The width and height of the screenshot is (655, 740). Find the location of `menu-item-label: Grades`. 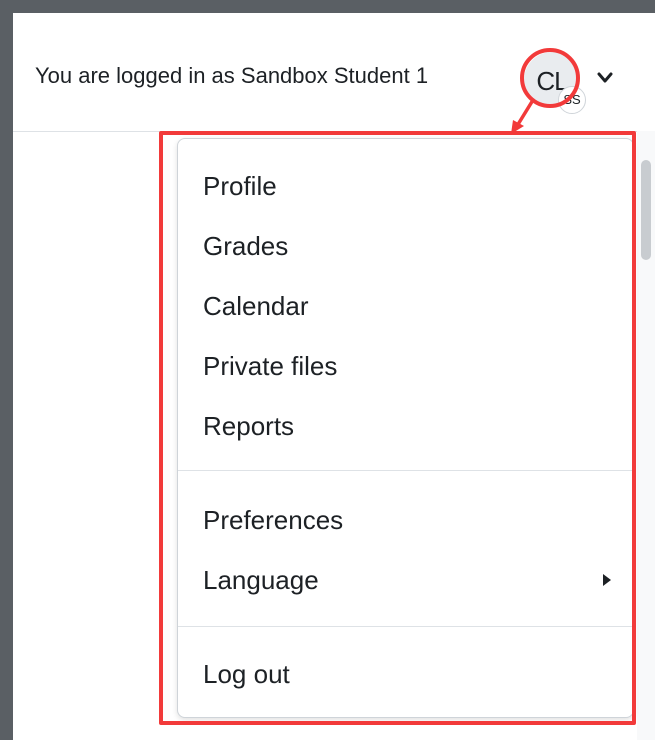

menu-item-label: Grades is located at coordinates (246, 246).